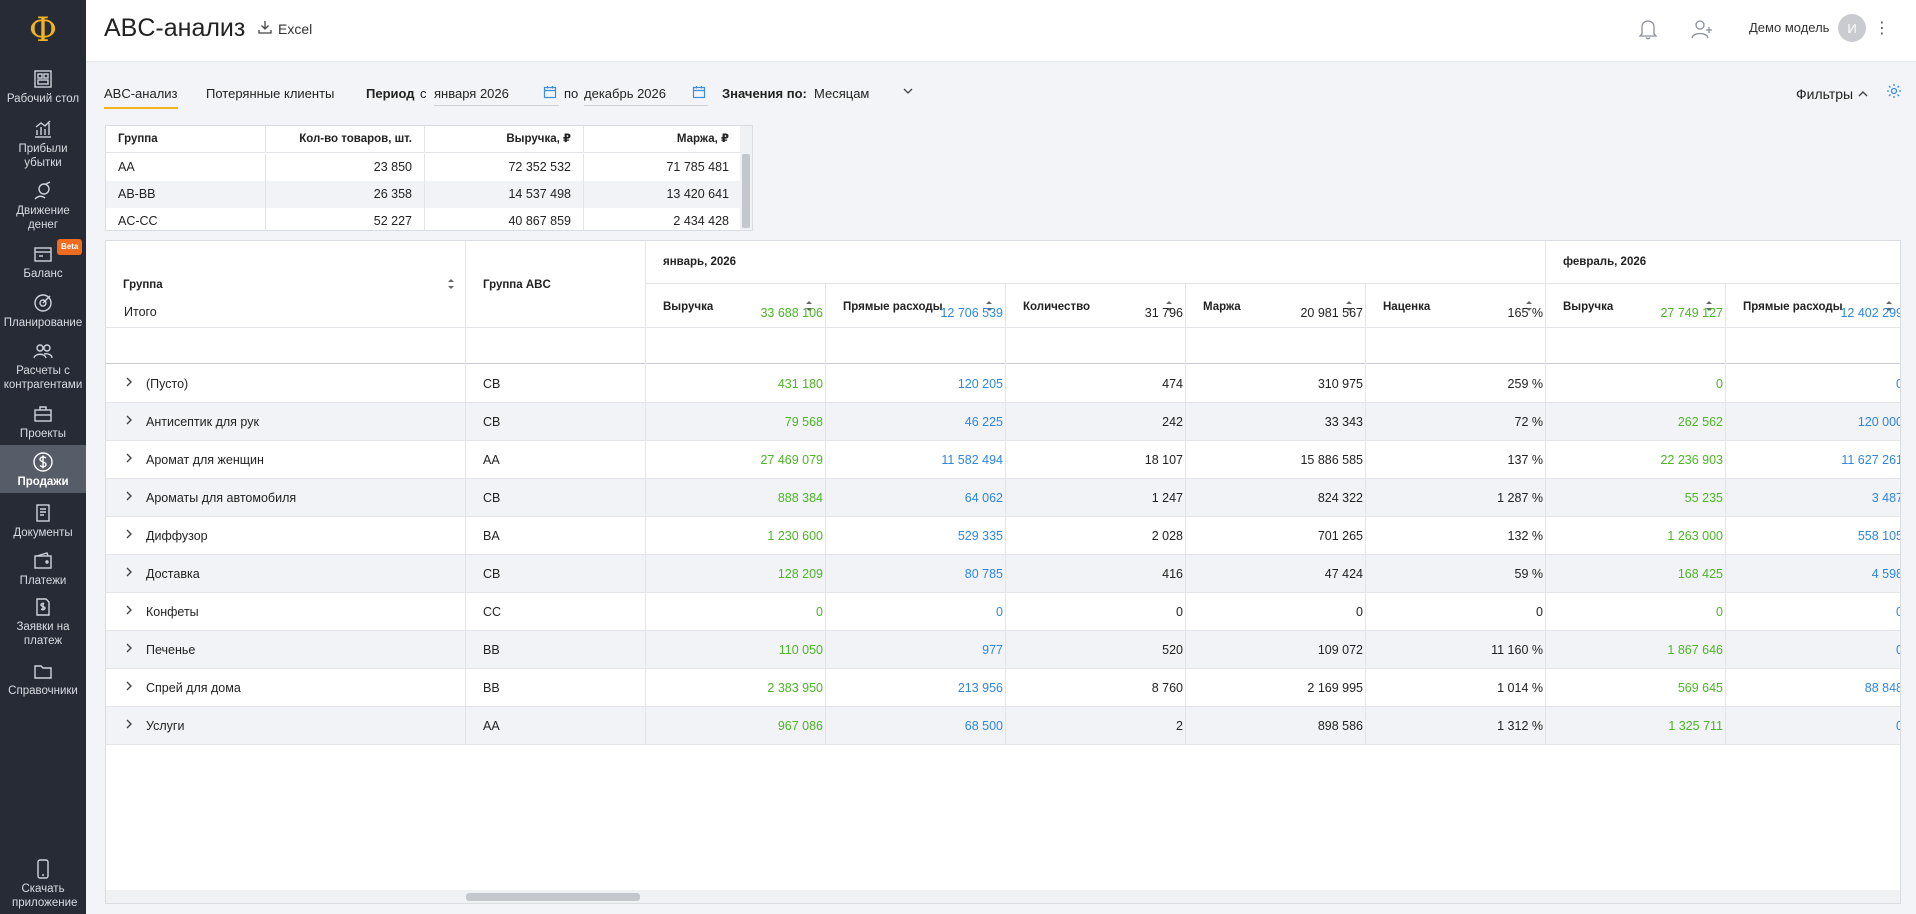 Image resolution: width=1916 pixels, height=914 pixels. What do you see at coordinates (1634, 726) in the screenshot?
I see `value-cell: 1 325 711` at bounding box center [1634, 726].